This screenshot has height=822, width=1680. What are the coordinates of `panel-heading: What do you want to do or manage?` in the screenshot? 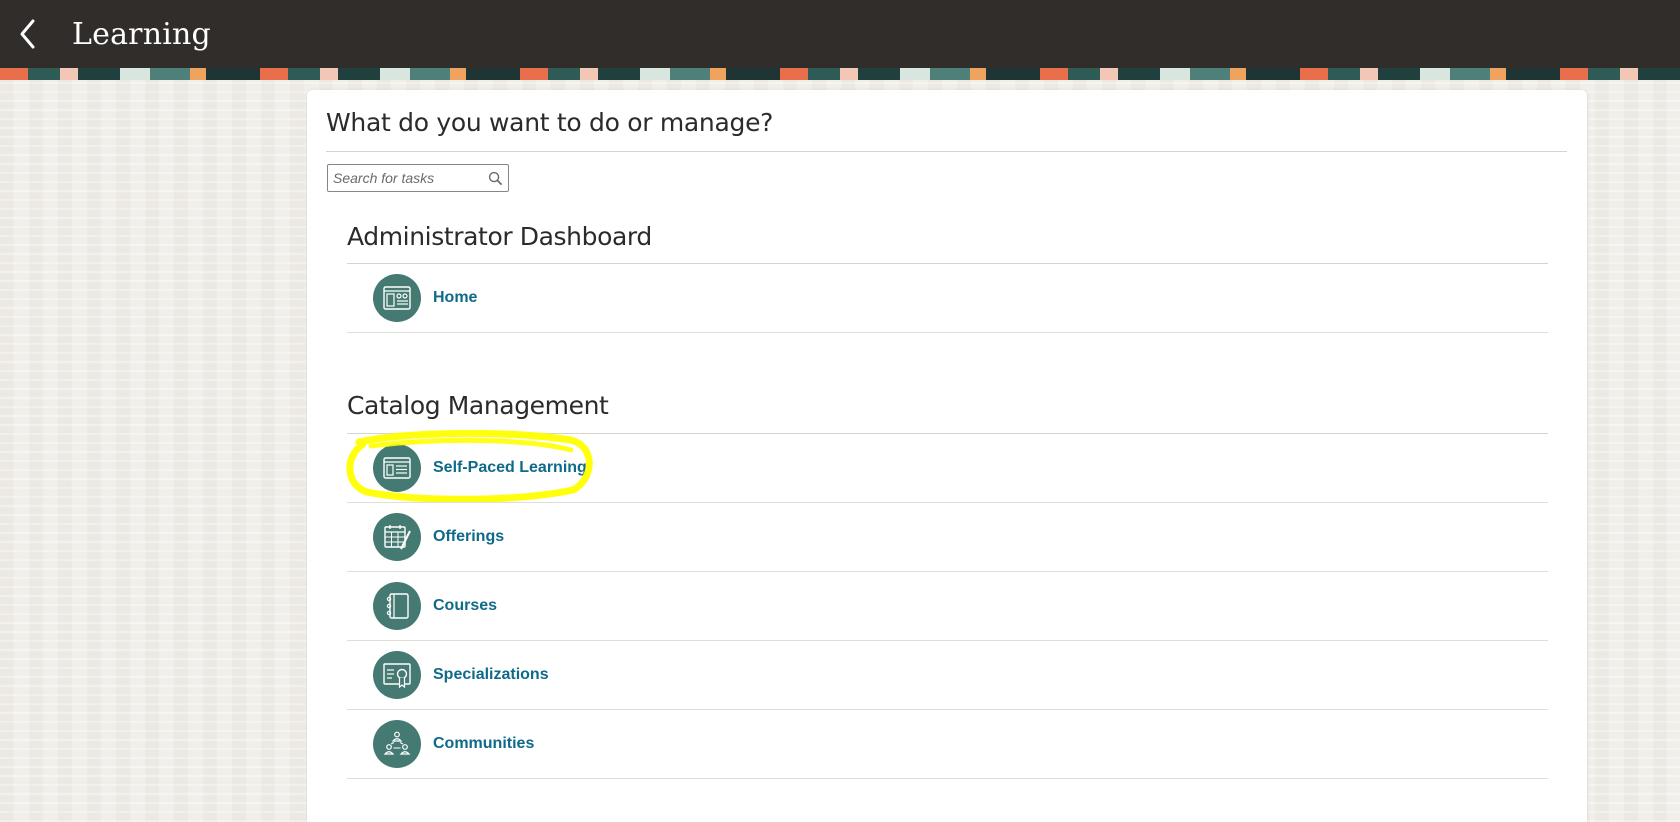 It's located at (550, 122).